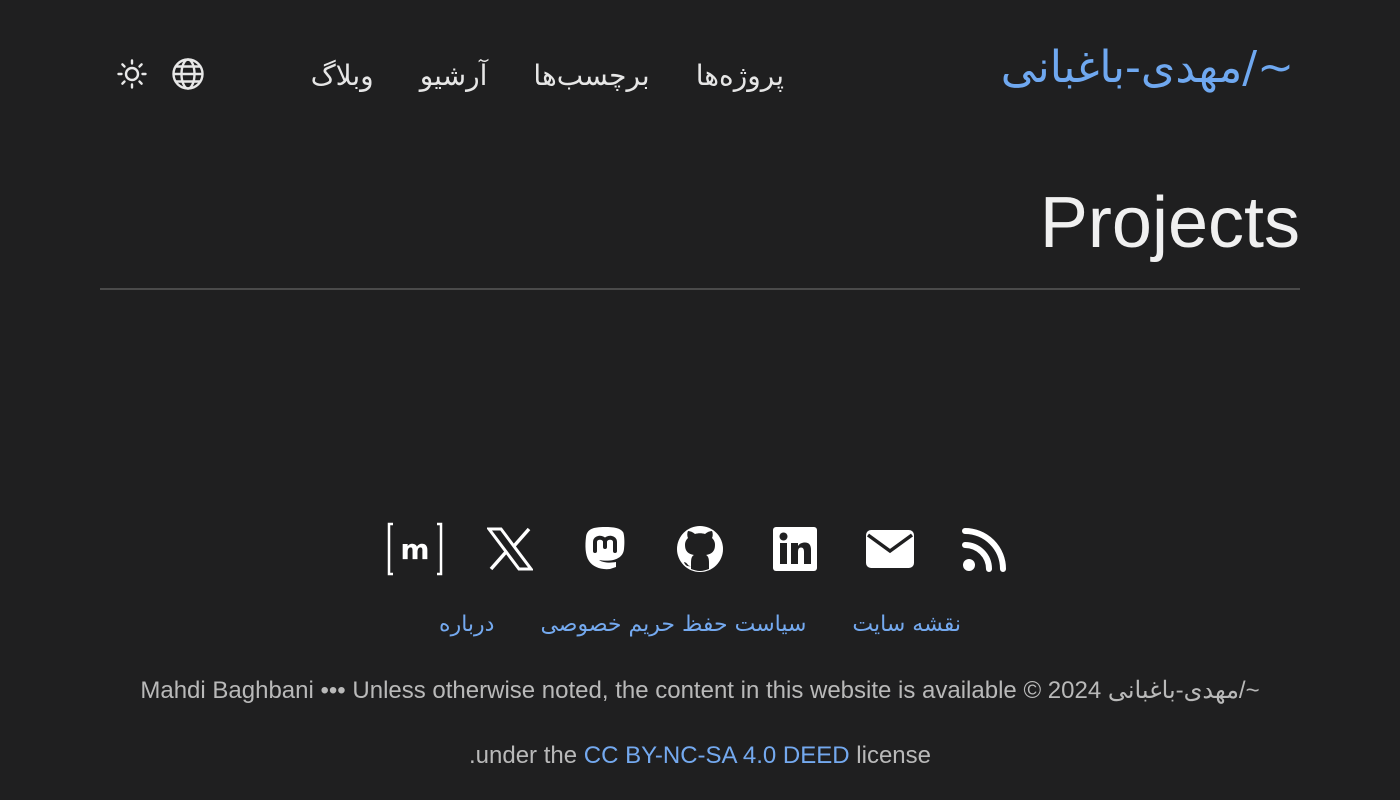 This screenshot has height=800, width=1400. What do you see at coordinates (1183, 690) in the screenshot?
I see `copyright-site: ~/مهدی-باغبانی` at bounding box center [1183, 690].